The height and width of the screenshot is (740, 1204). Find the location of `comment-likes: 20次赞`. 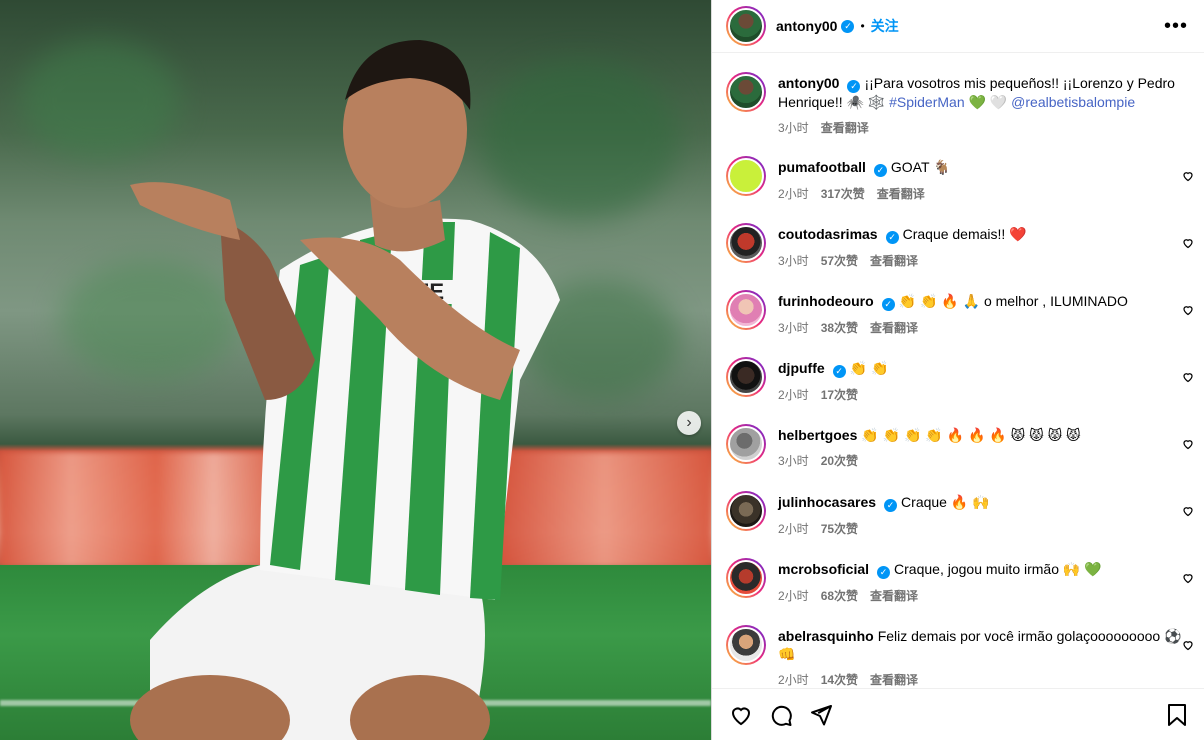

comment-likes: 20次赞 is located at coordinates (839, 461).